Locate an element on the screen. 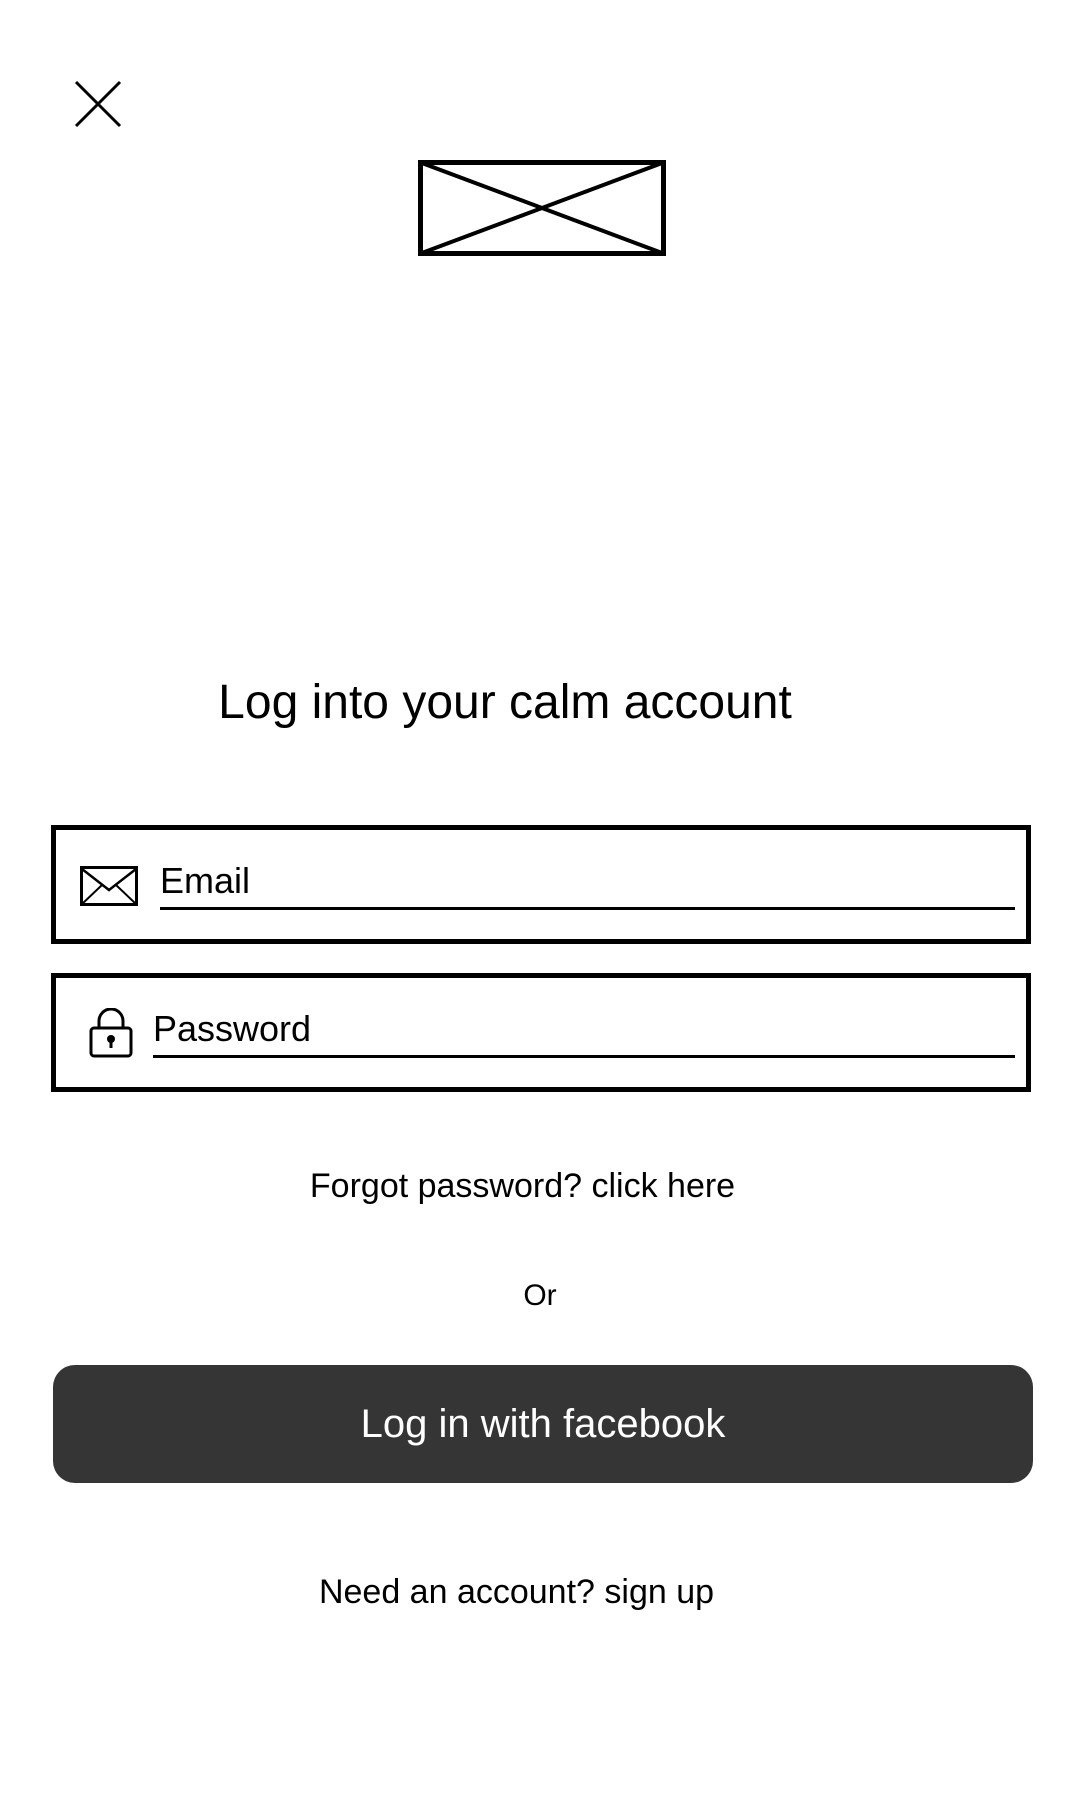 This screenshot has height=1800, width=1080. image-placeholder-icon is located at coordinates (542, 208).